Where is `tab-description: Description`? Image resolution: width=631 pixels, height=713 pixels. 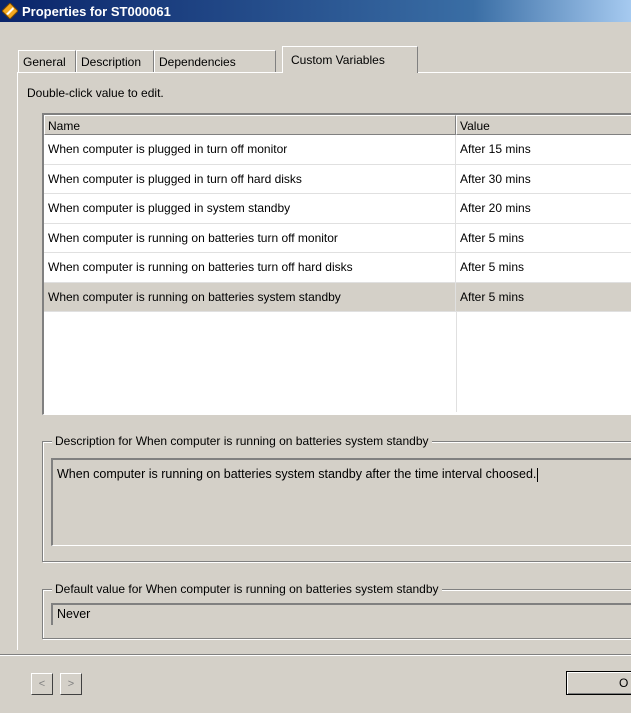 tab-description: Description is located at coordinates (115, 61).